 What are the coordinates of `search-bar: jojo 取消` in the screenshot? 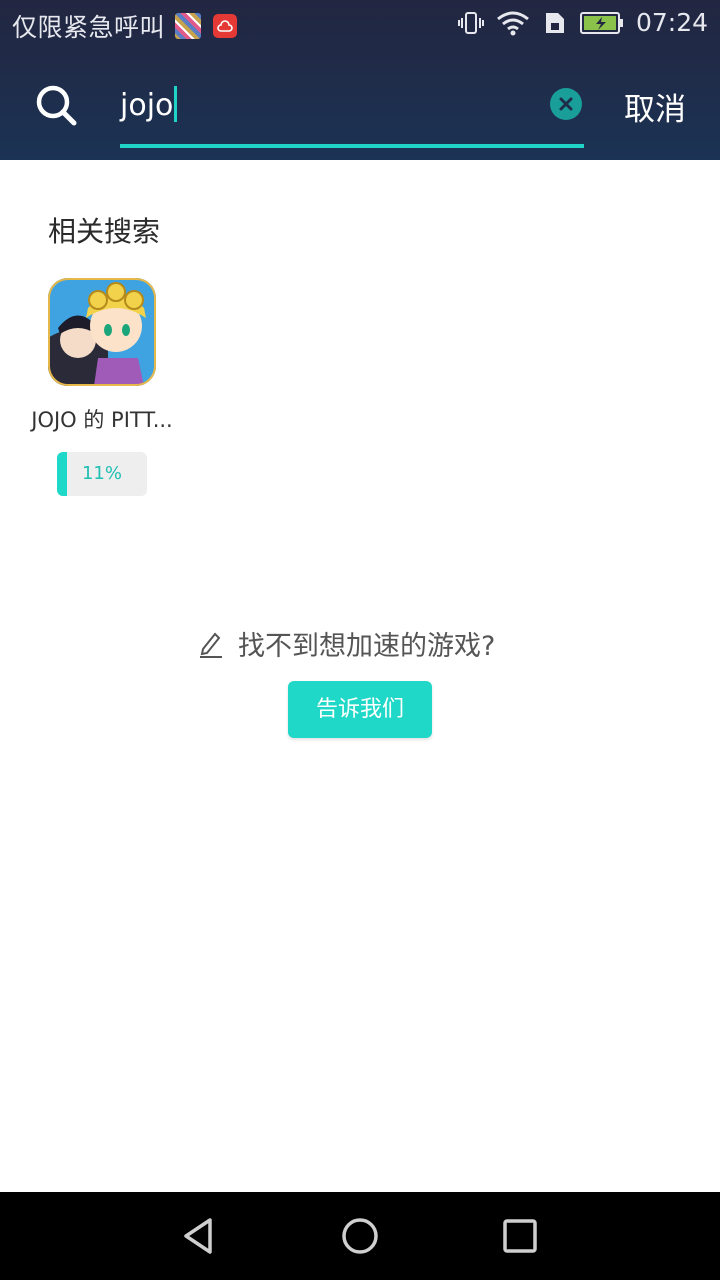 It's located at (360, 110).